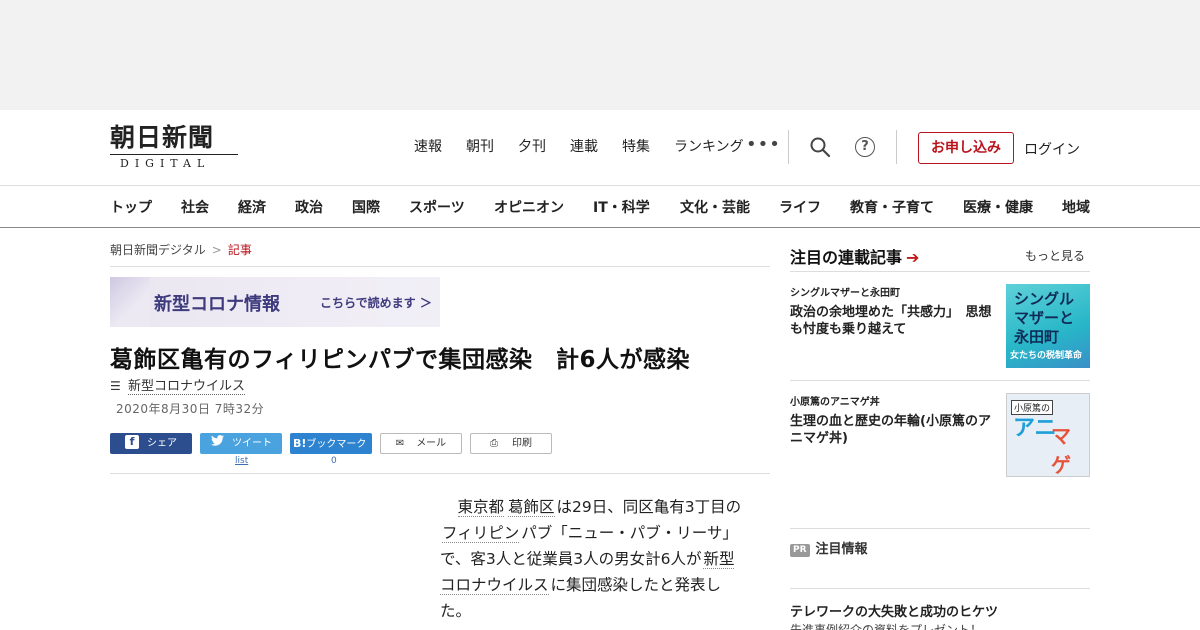 The image size is (1200, 630). I want to click on logo-subtitle: DIGITAL, so click(165, 163).